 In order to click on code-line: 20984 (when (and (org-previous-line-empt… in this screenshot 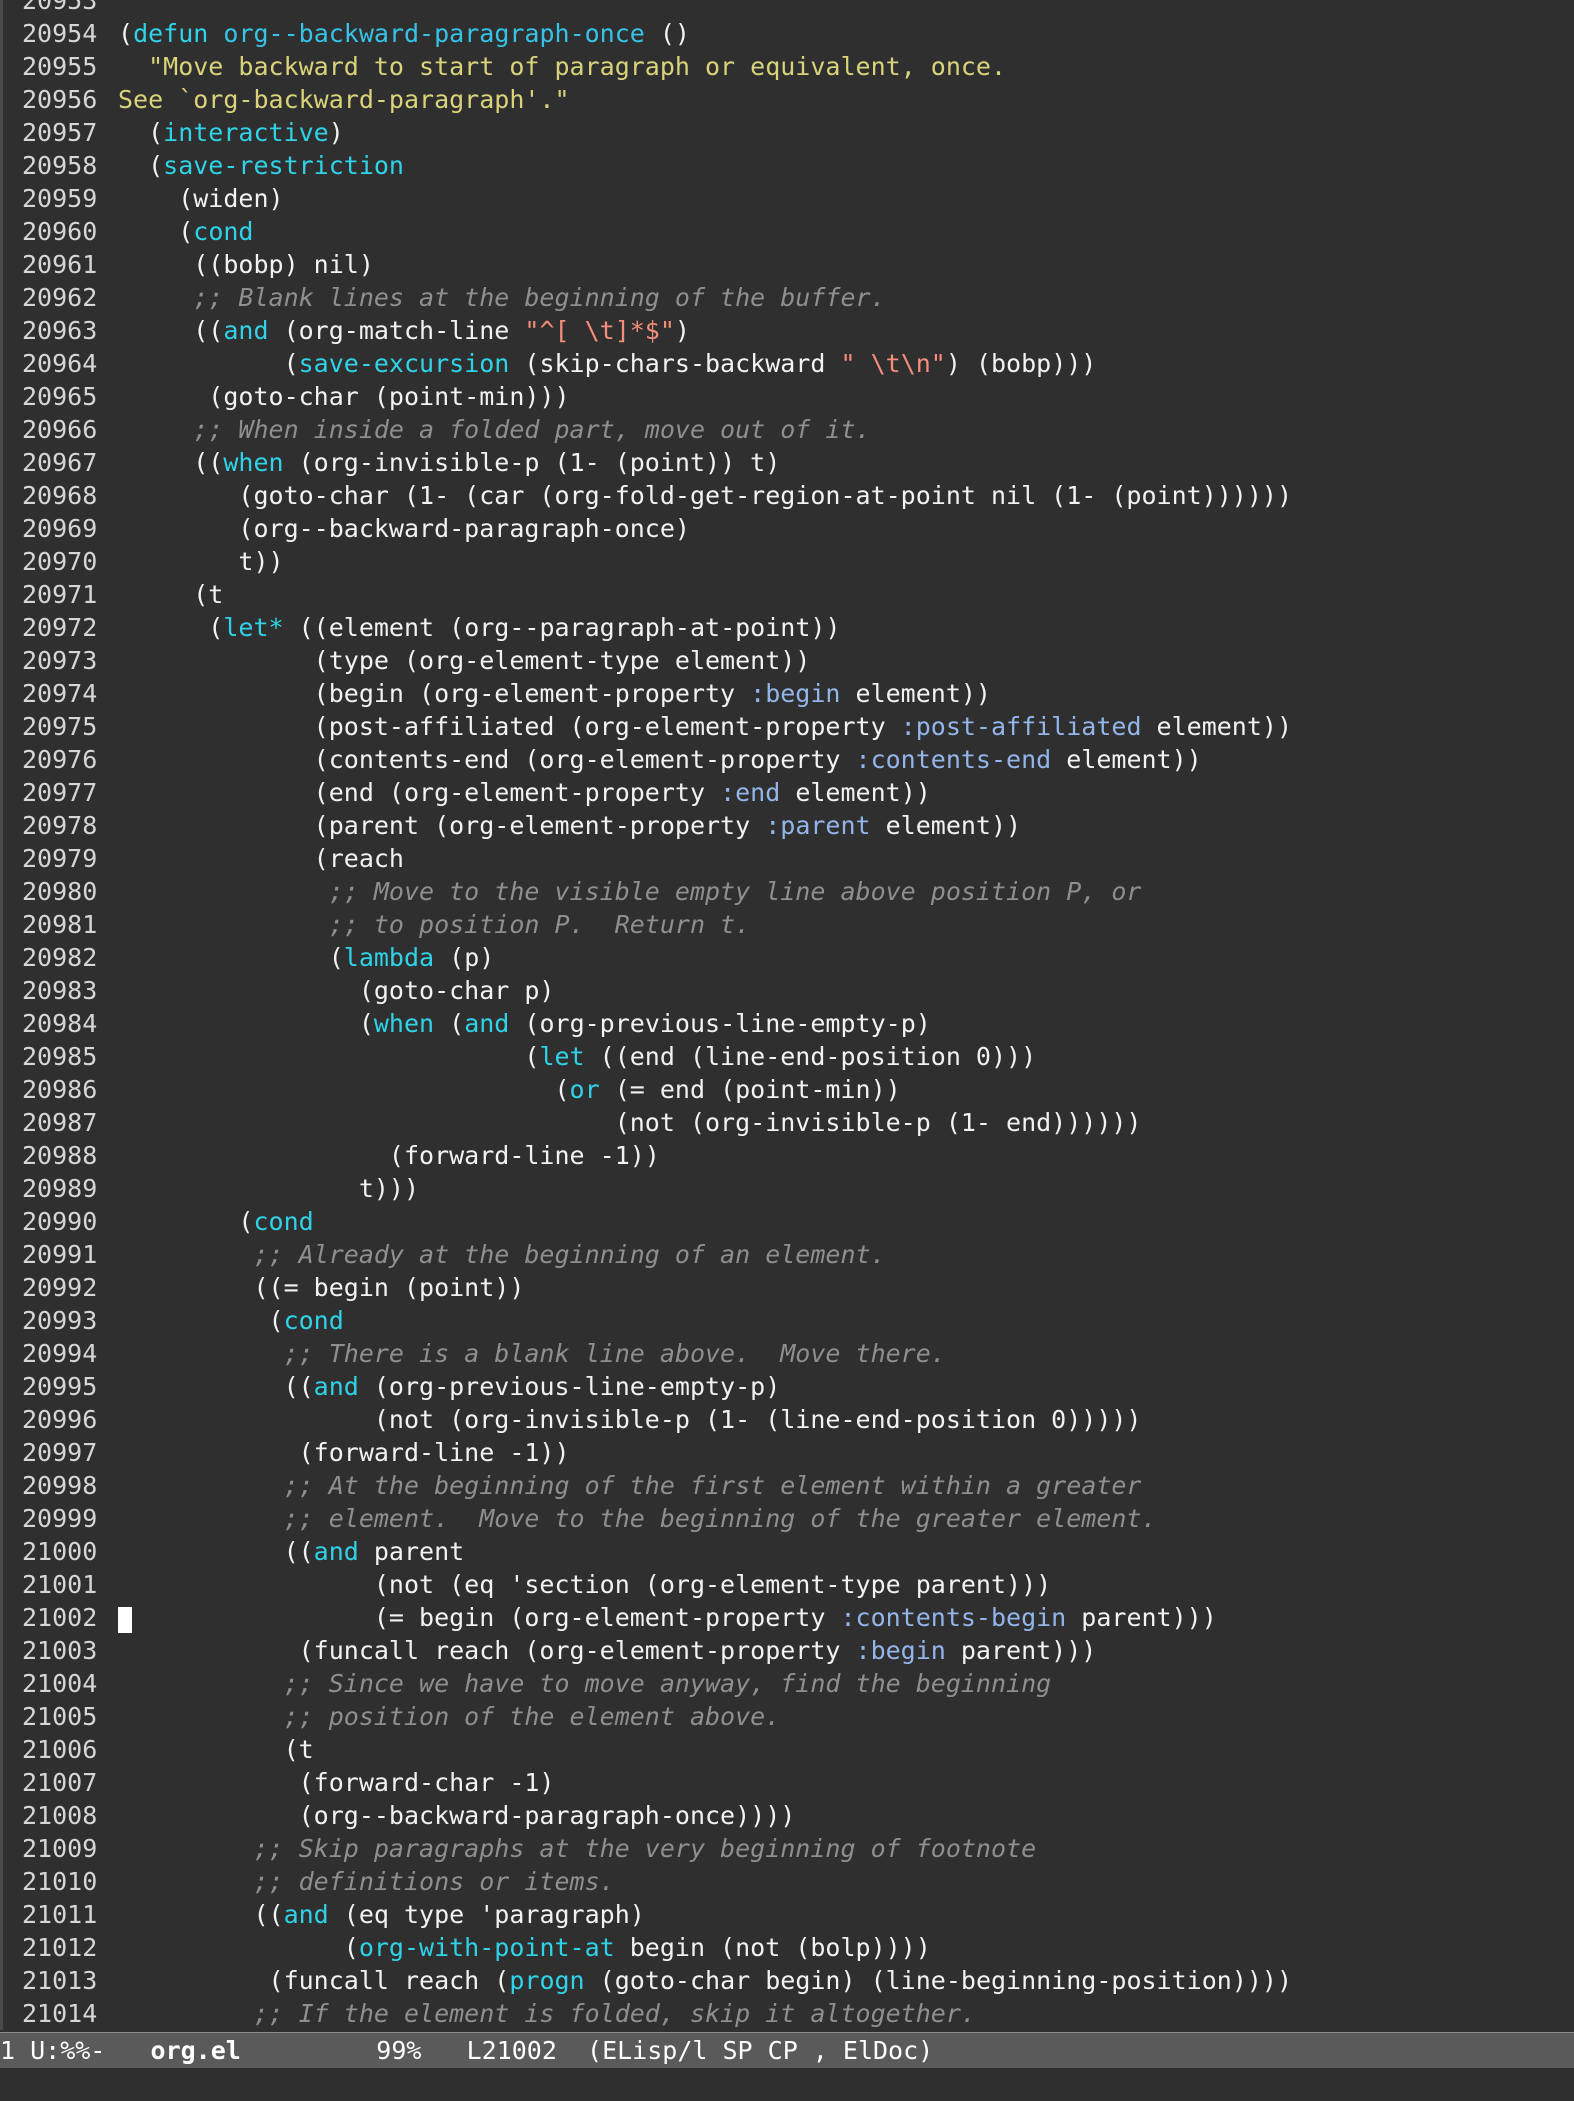, I will do `click(787, 1023)`.